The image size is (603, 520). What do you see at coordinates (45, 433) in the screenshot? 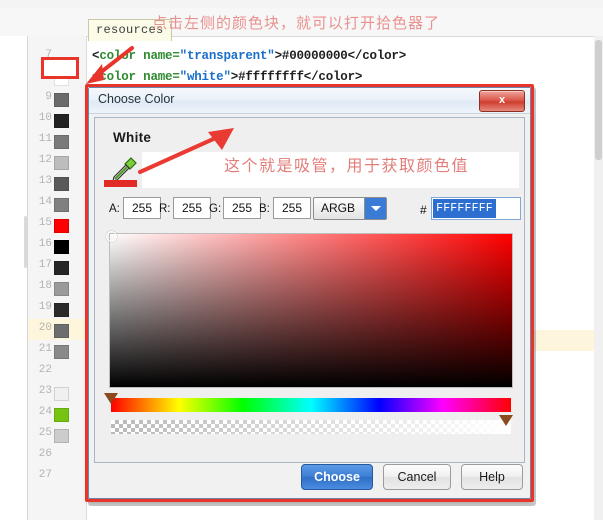
I see `line-number: 25` at bounding box center [45, 433].